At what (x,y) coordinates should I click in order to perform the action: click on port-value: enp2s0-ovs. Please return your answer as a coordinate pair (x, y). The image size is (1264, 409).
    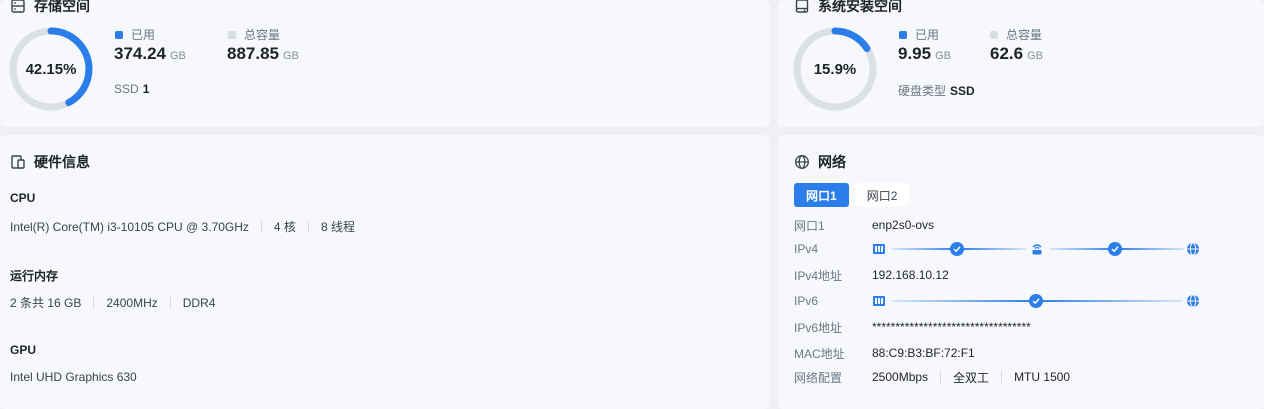
    Looking at the image, I should click on (903, 225).